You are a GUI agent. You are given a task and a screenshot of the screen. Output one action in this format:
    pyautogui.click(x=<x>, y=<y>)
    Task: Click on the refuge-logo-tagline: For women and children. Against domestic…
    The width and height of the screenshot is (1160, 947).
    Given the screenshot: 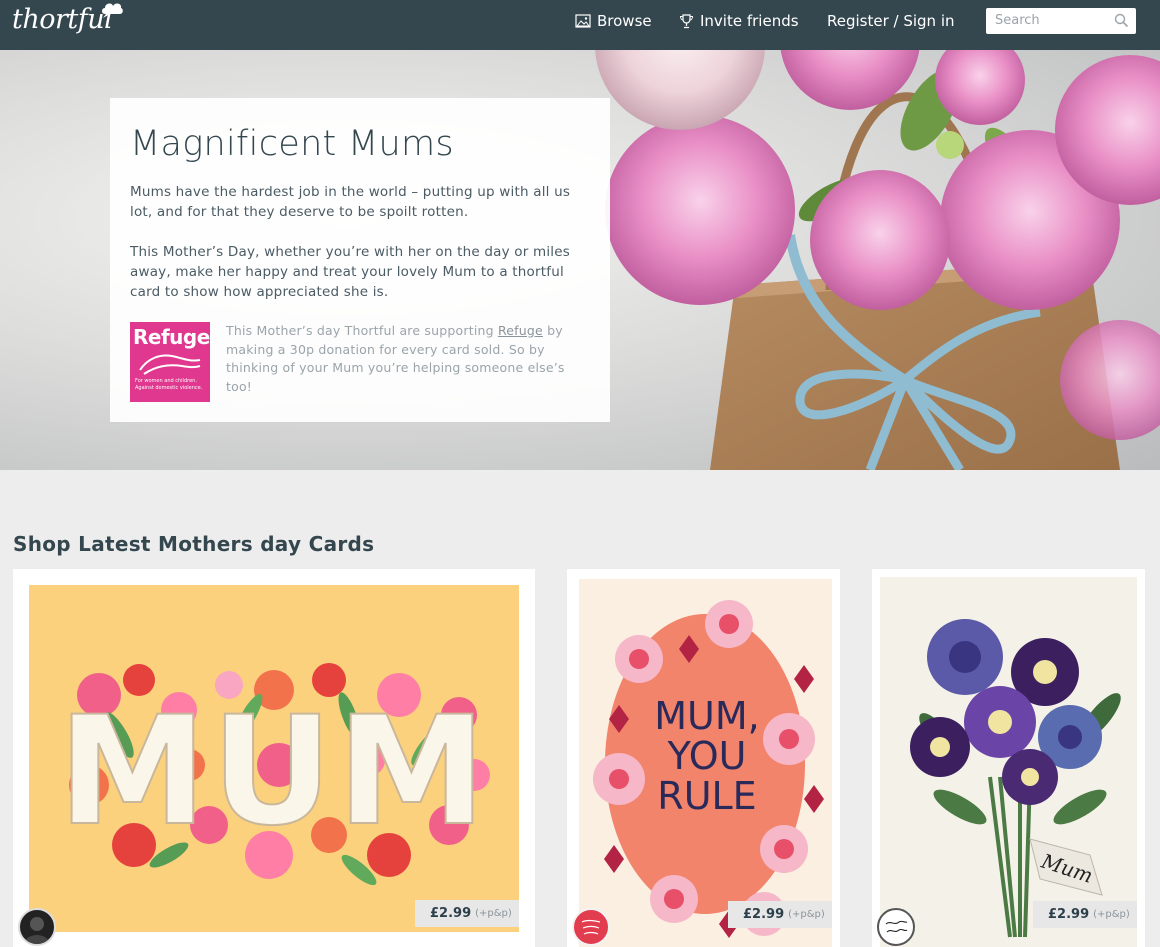 What is the action you would take?
    pyautogui.click(x=169, y=384)
    